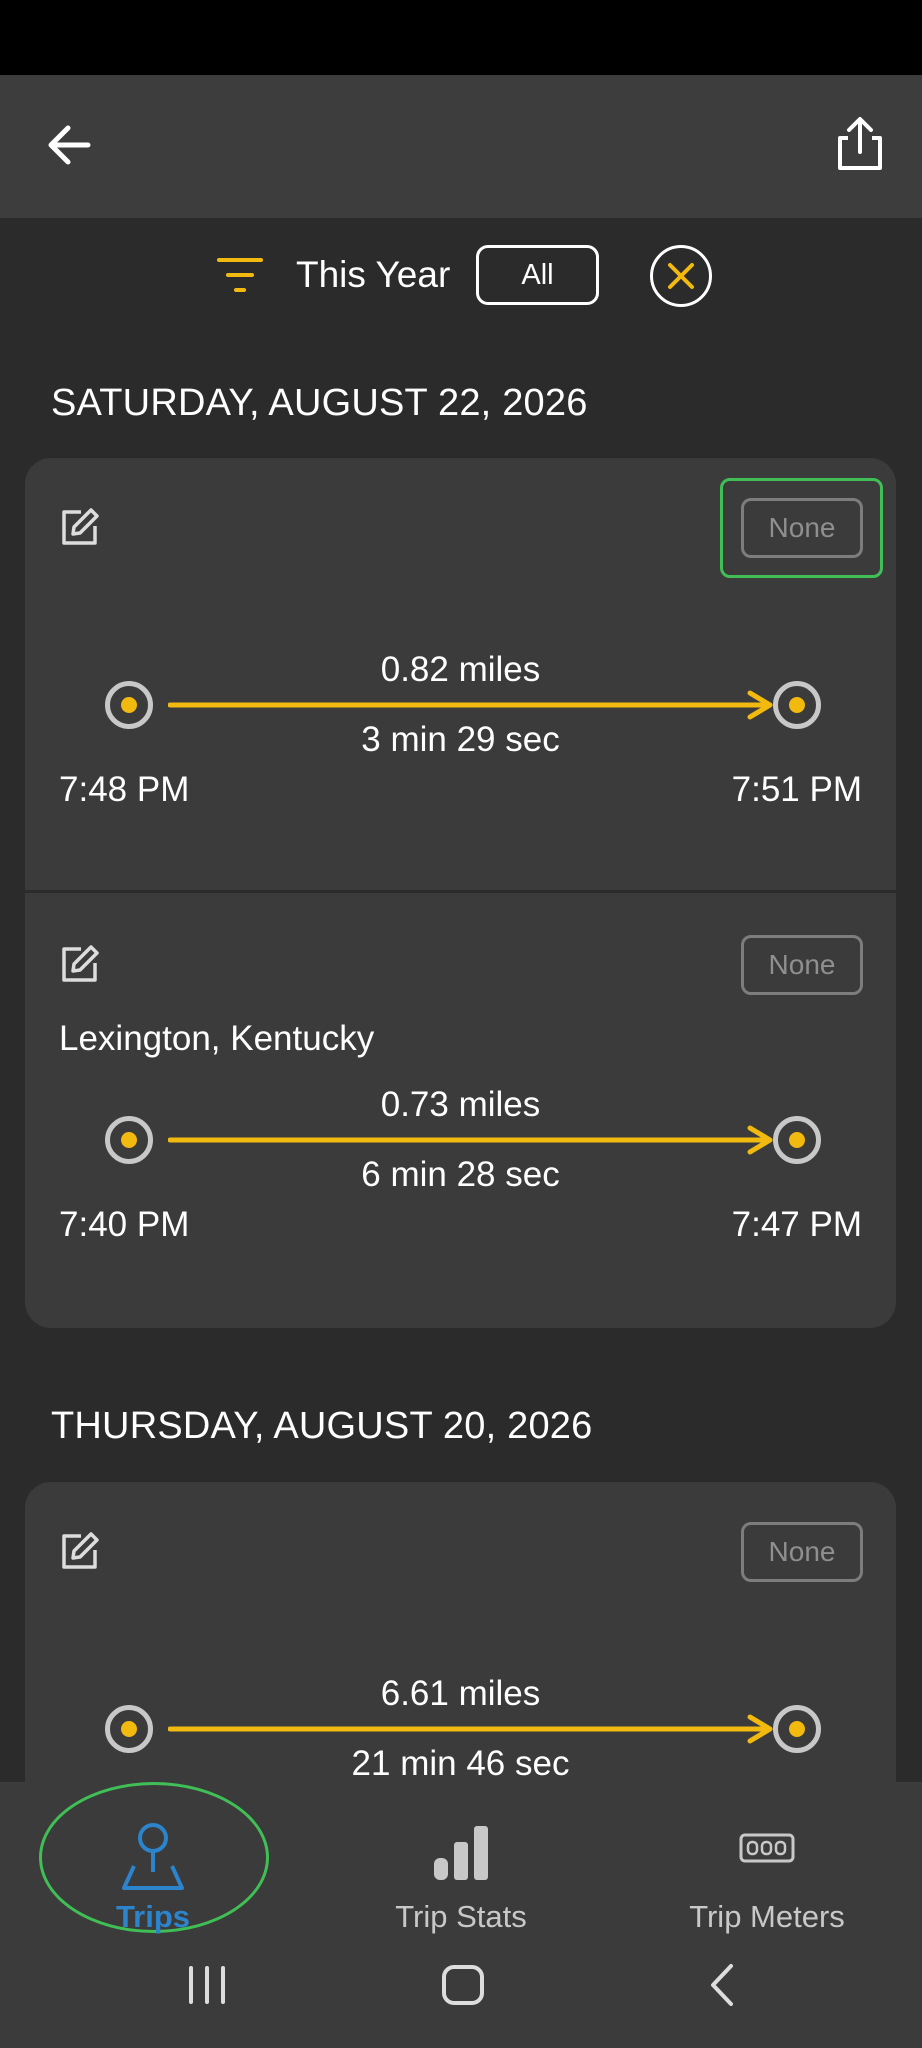 This screenshot has height=2048, width=922. What do you see at coordinates (796, 789) in the screenshot?
I see `trip-end-time: 7:51 PM` at bounding box center [796, 789].